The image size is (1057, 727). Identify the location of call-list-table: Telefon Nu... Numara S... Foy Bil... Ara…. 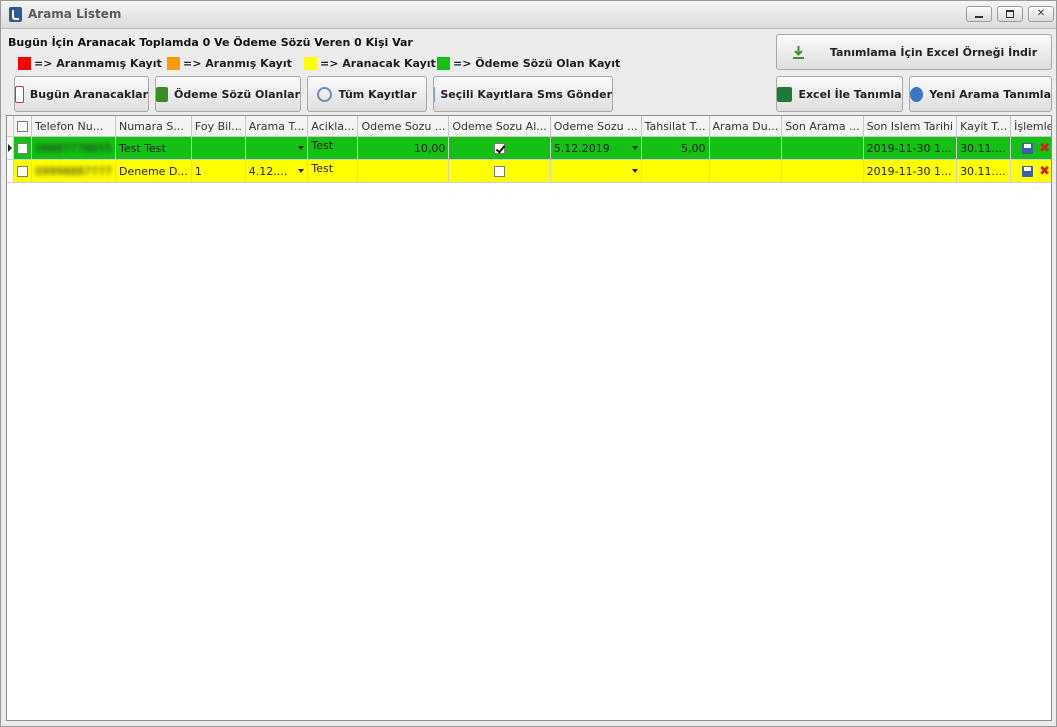
(529, 149).